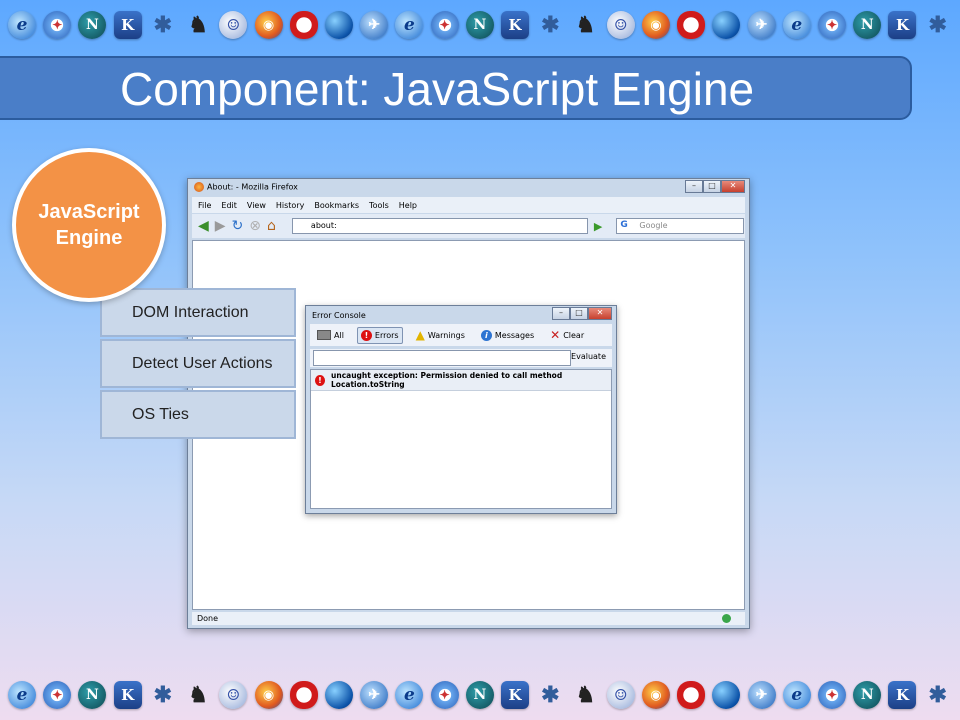 Image resolution: width=960 pixels, height=720 pixels. What do you see at coordinates (514, 335) in the screenshot?
I see `console-messages-label: Messages` at bounding box center [514, 335].